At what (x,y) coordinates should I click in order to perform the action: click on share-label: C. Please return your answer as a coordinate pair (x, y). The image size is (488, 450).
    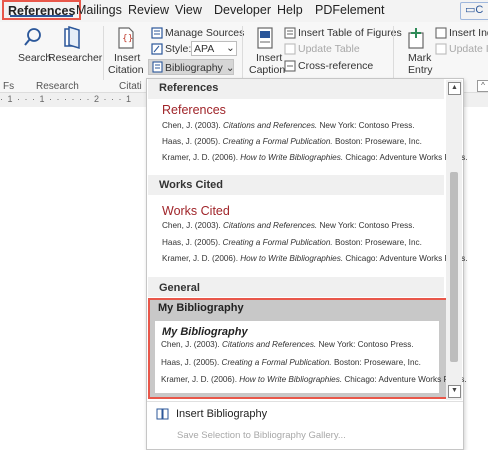
    Looking at the image, I should click on (479, 10).